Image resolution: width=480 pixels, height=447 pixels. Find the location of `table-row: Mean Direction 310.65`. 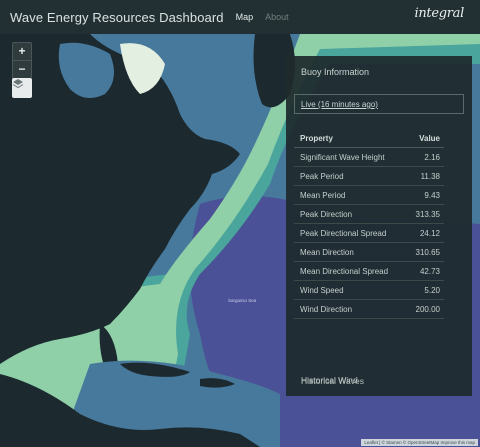

table-row: Mean Direction 310.65 is located at coordinates (369, 252).